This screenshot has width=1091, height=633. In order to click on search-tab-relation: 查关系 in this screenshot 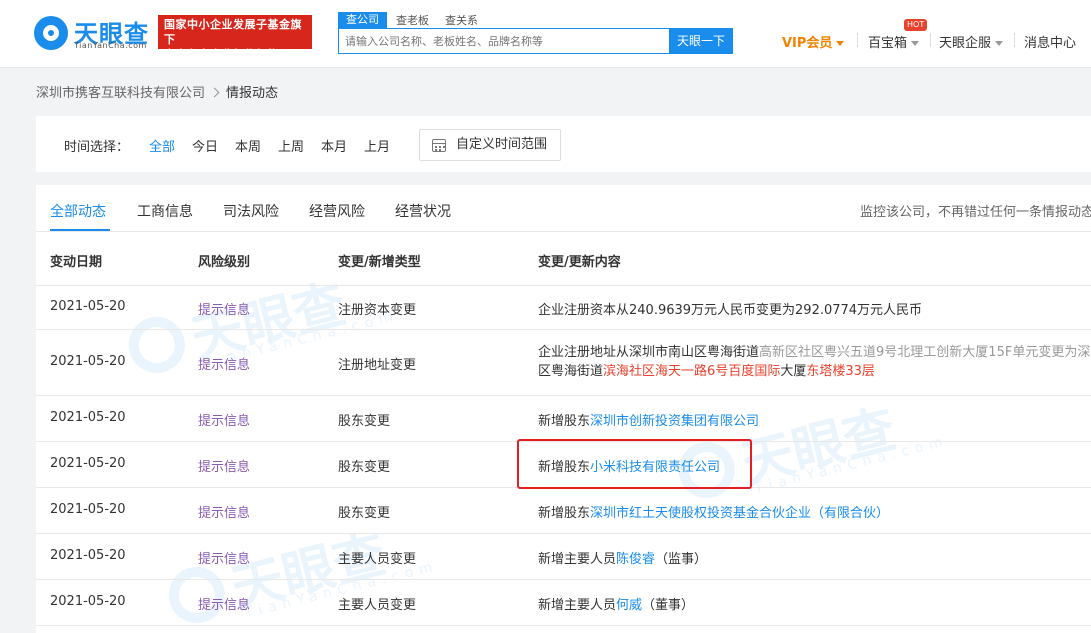, I will do `click(461, 20)`.